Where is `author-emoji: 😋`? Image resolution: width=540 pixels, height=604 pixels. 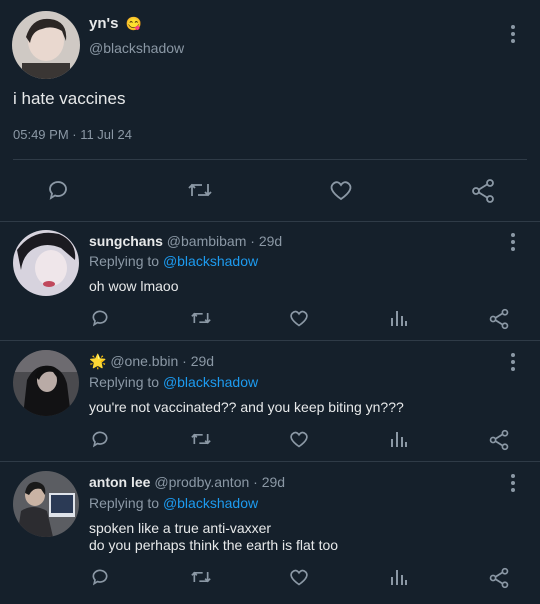
author-emoji: 😋 is located at coordinates (134, 23).